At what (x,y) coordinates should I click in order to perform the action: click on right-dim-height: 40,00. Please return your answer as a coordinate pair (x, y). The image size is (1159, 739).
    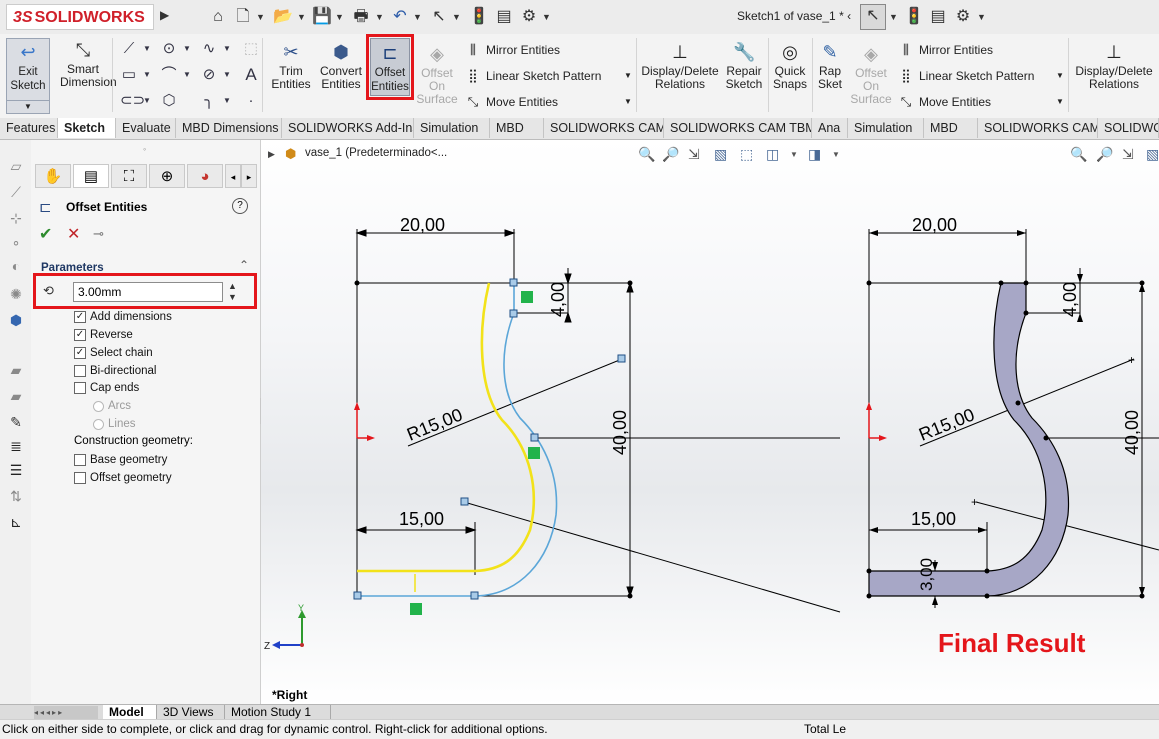
    Looking at the image, I should click on (1132, 432).